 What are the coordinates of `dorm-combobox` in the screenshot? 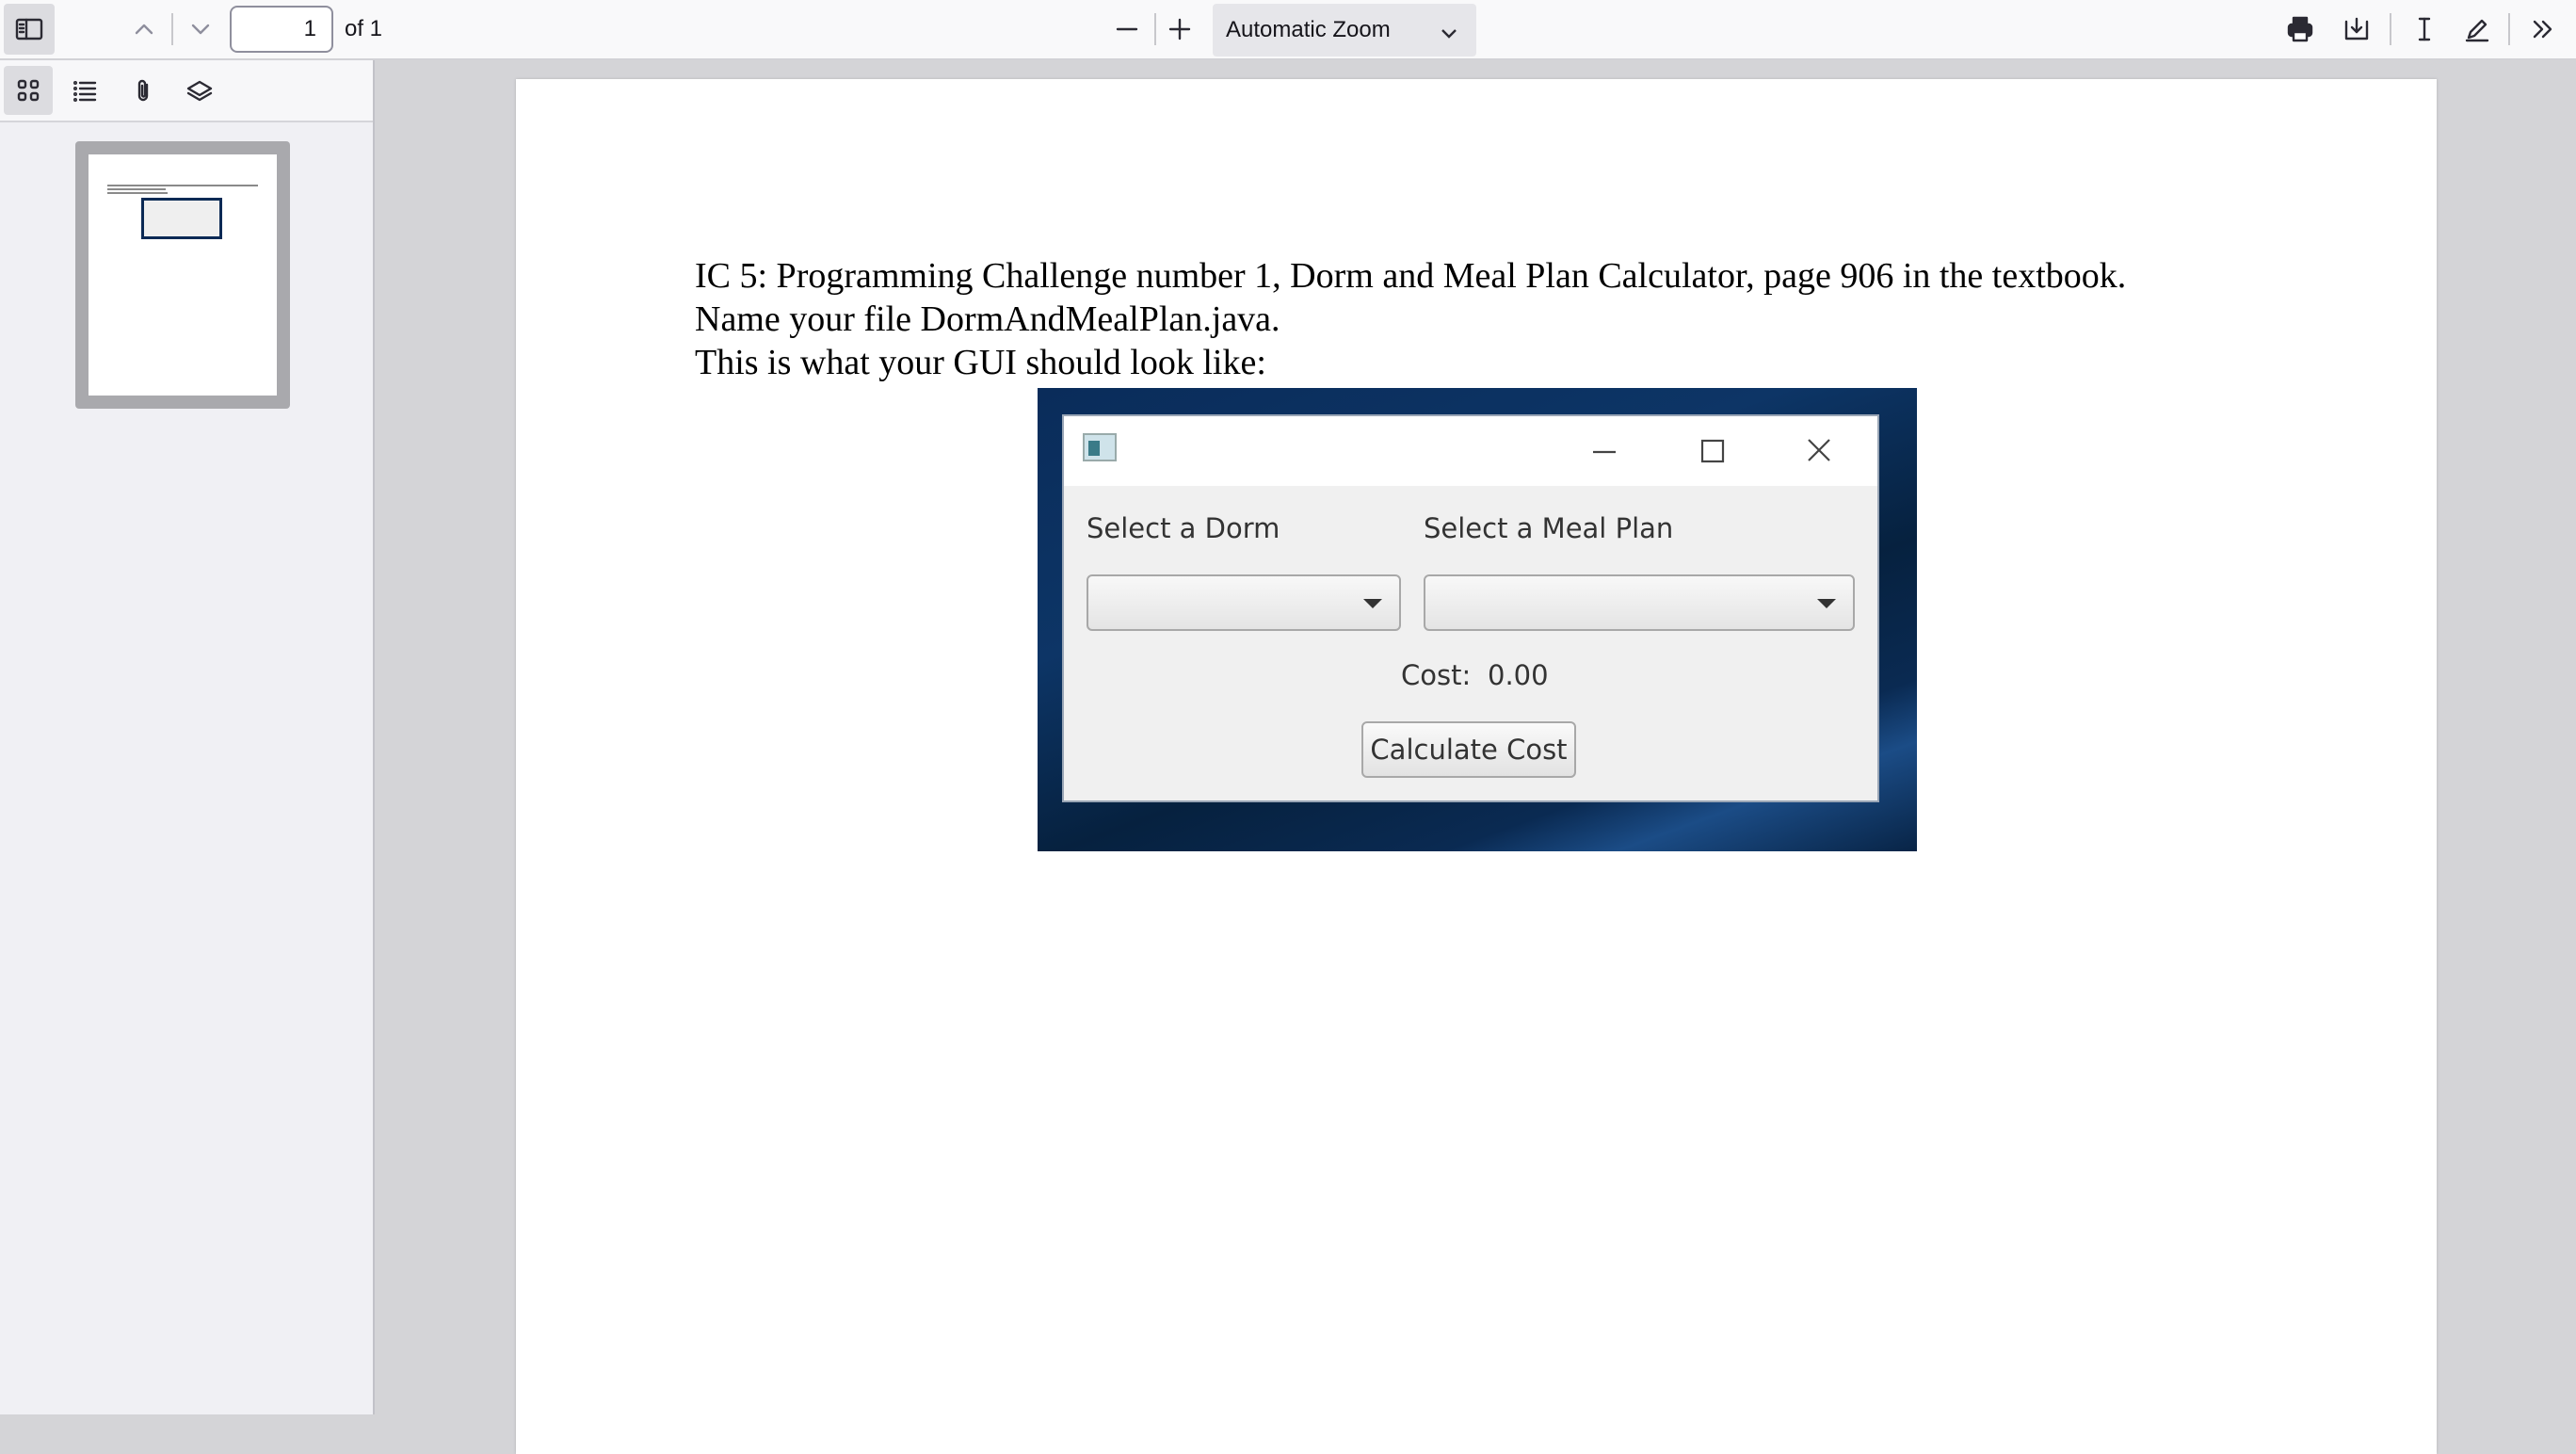 It's located at (1244, 602).